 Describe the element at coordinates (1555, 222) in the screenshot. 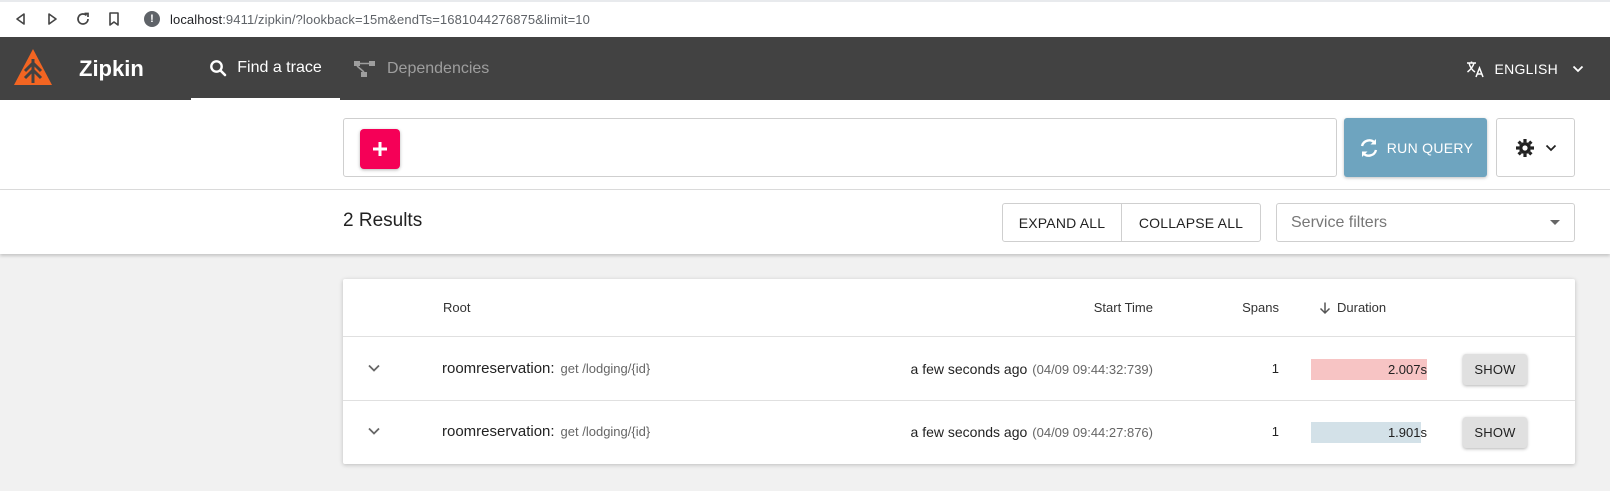

I see `dropdown-arrow-icon` at that location.